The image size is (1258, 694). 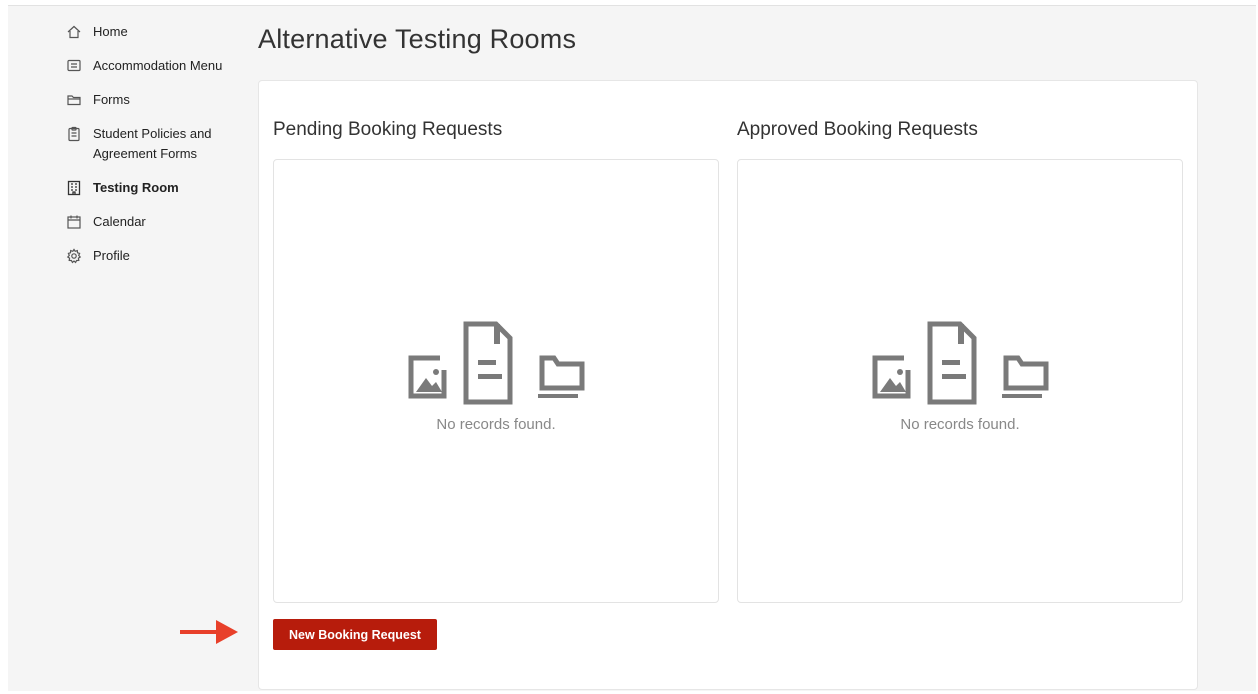 I want to click on page-title: Alternative Testing Rooms, so click(x=417, y=39).